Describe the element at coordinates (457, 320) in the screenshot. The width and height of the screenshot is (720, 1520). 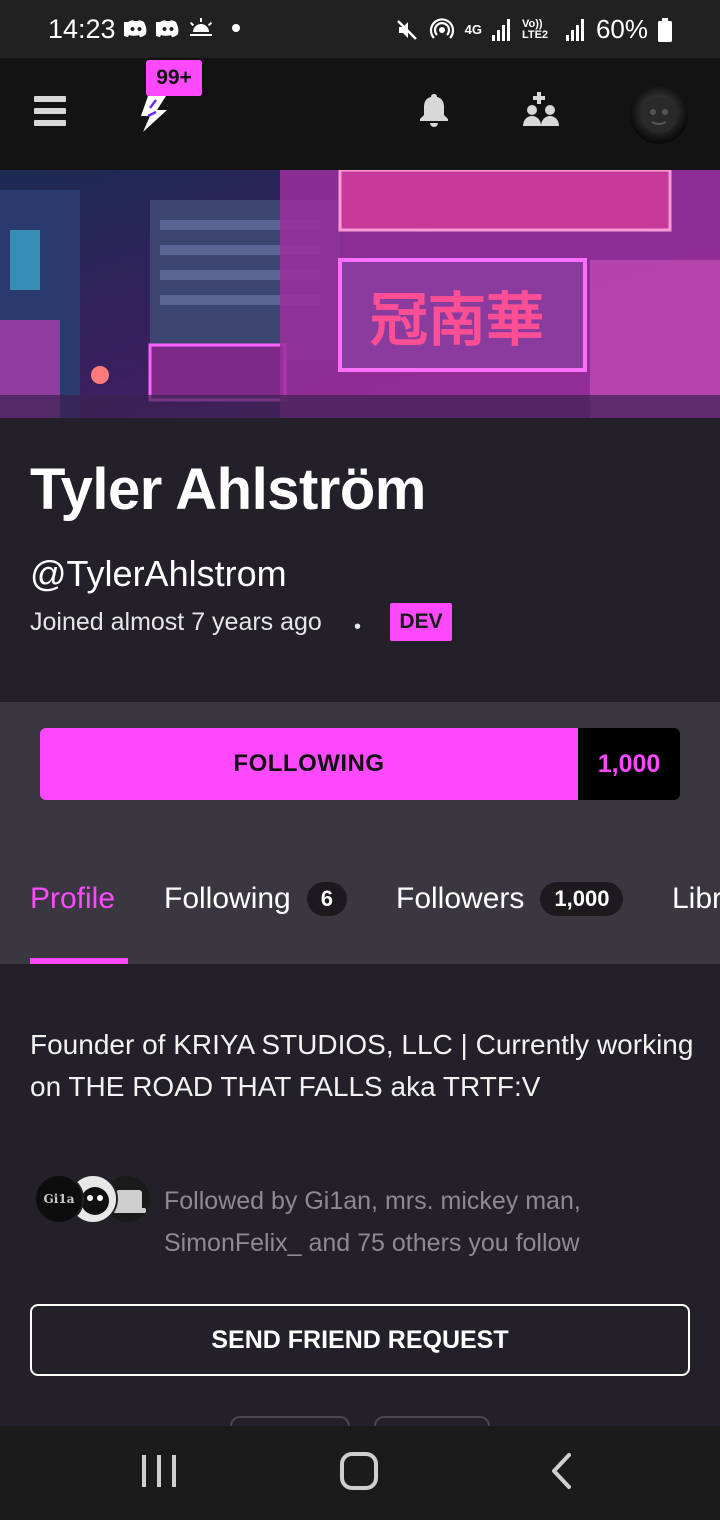
I see `svg-text: 冠南華` at that location.